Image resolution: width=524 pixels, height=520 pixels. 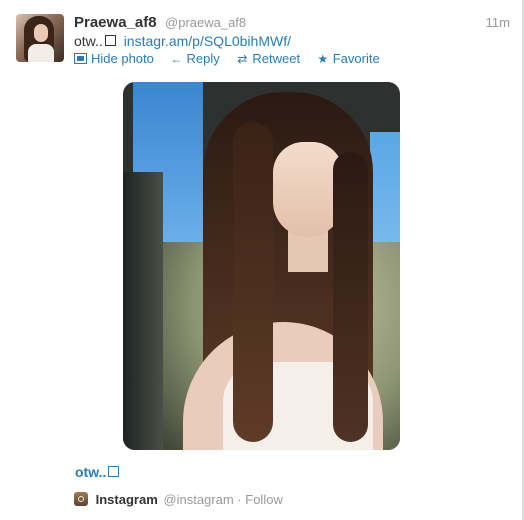 What do you see at coordinates (203, 58) in the screenshot?
I see `reply-label: Reply` at bounding box center [203, 58].